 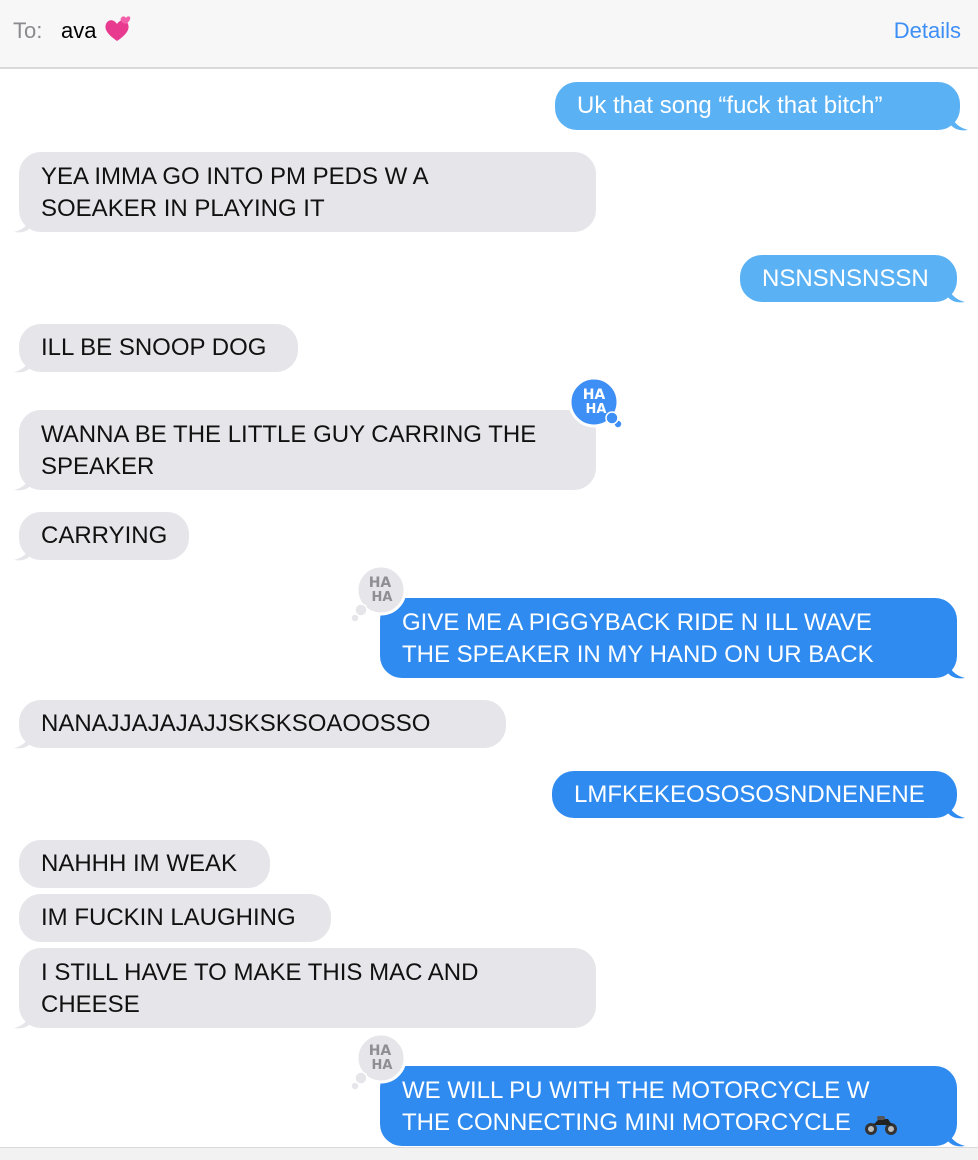 I want to click on message-bubble-received: NANAJJAJAJAJJSKSKSOAOOSSO, so click(x=262, y=724).